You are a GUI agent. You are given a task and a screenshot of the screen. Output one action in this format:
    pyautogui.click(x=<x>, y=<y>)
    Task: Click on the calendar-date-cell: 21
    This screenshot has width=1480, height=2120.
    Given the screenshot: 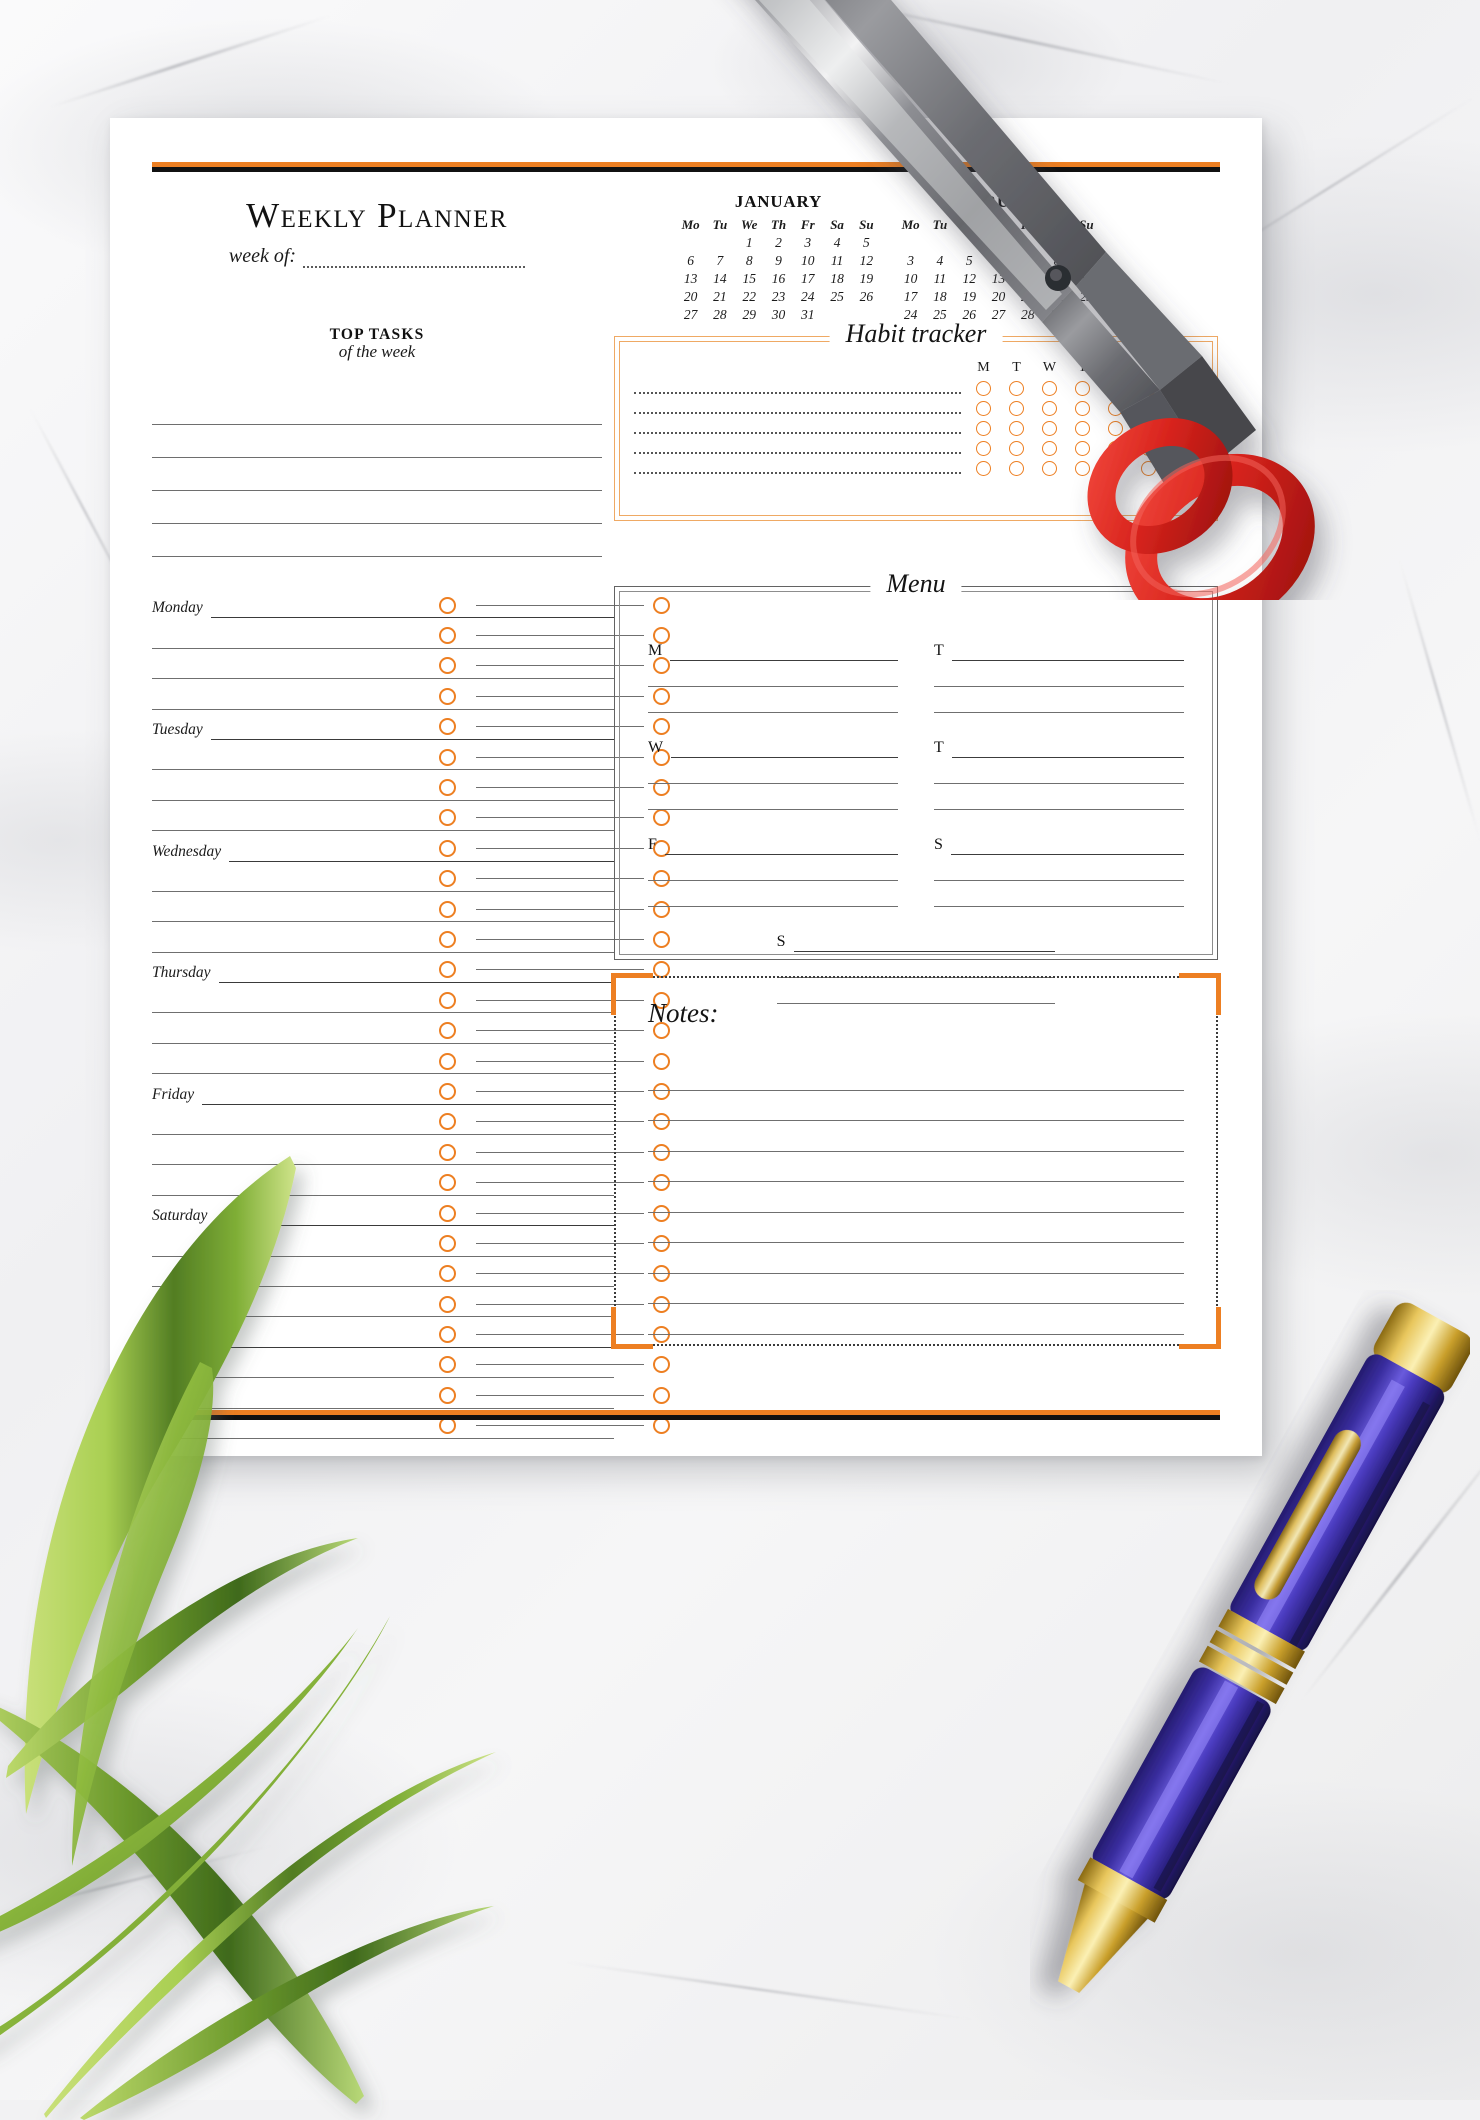 What is the action you would take?
    pyautogui.click(x=719, y=297)
    